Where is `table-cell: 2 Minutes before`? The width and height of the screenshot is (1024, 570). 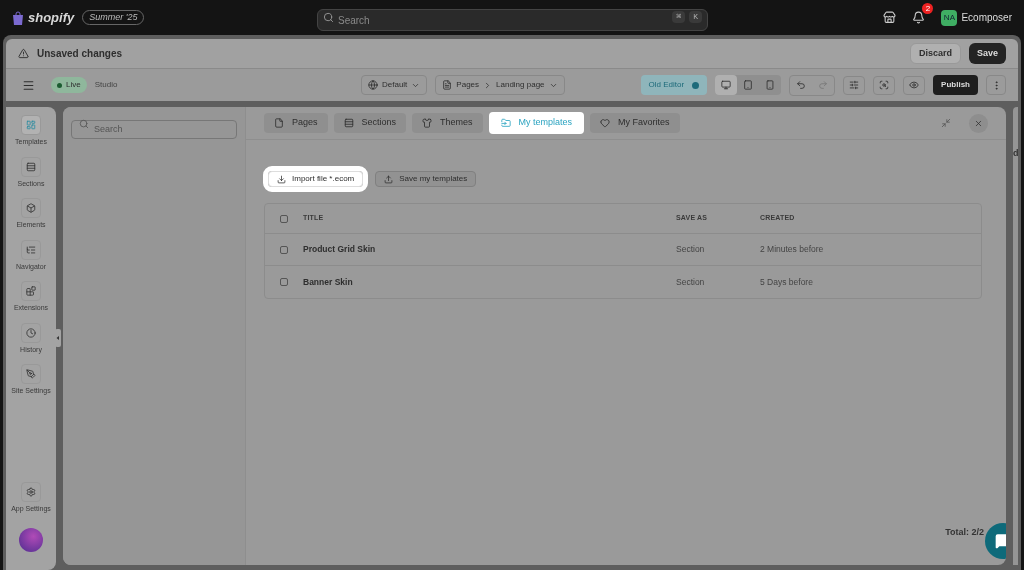 table-cell: 2 Minutes before is located at coordinates (792, 249).